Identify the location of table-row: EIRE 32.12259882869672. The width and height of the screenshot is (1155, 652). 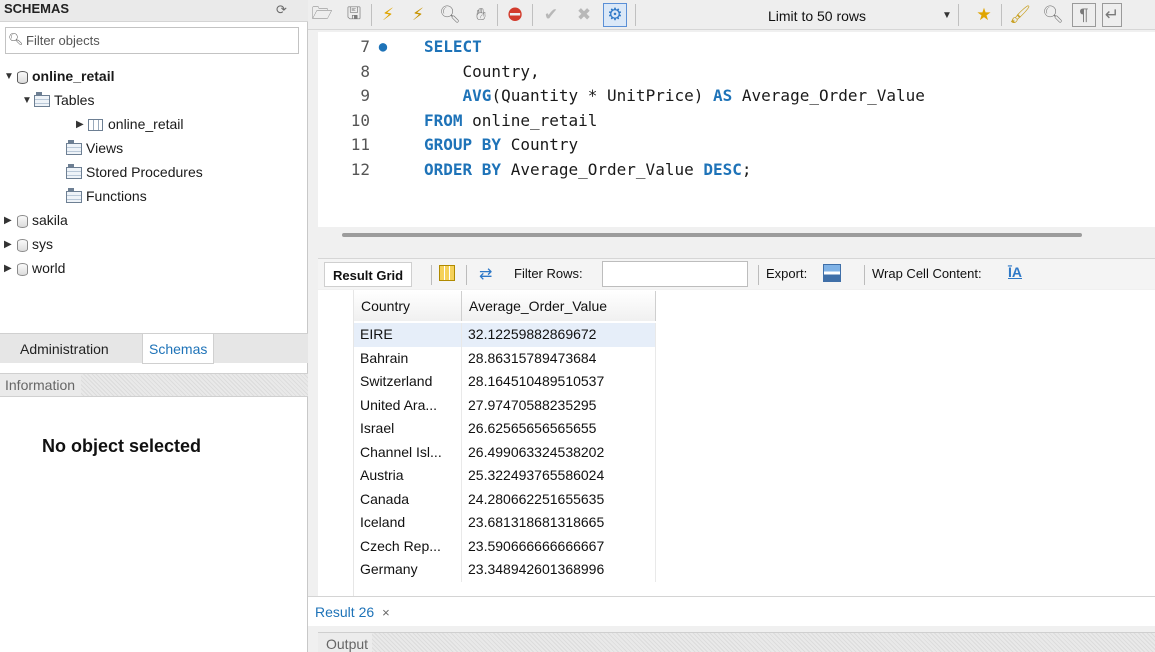
(505, 335).